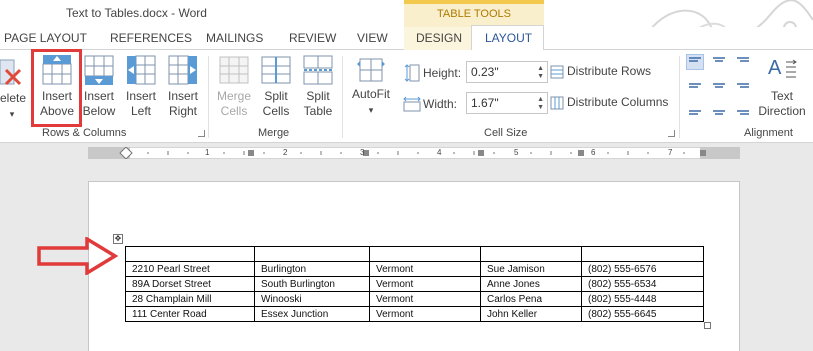 The height and width of the screenshot is (351, 813). Describe the element at coordinates (642, 284) in the screenshot. I see `table-cell: (802) 555-6534` at that location.